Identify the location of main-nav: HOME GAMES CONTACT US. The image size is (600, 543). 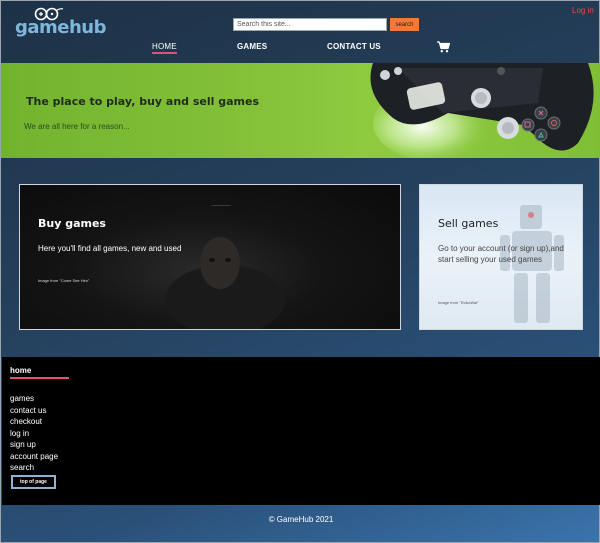
(300, 49).